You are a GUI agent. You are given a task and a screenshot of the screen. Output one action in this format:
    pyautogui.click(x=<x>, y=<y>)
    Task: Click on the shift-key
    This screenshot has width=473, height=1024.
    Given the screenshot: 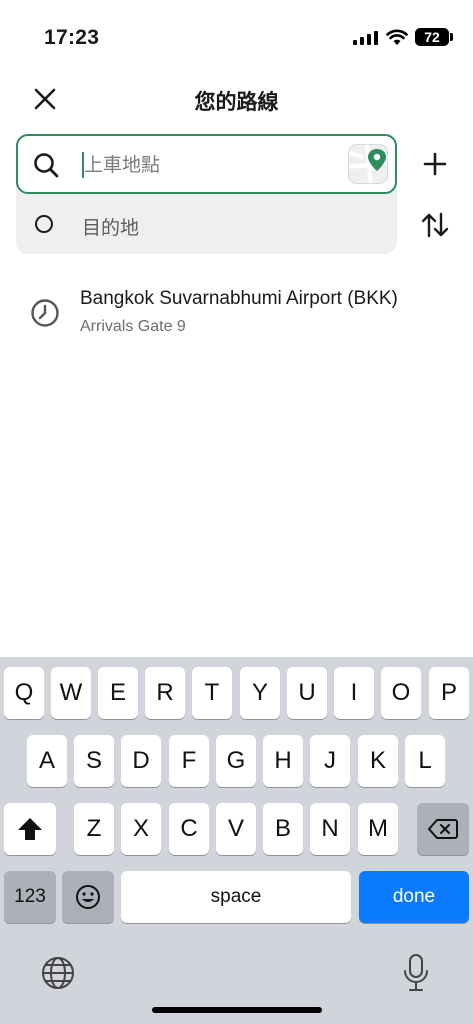 What is the action you would take?
    pyautogui.click(x=30, y=829)
    